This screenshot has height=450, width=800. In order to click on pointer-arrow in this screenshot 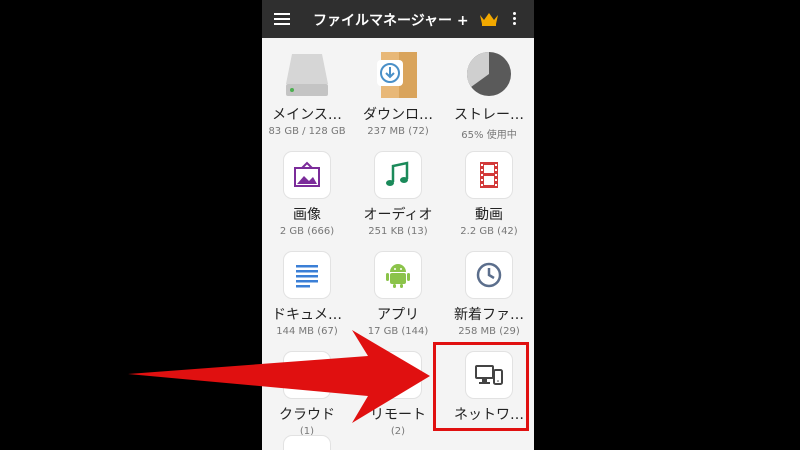, I will do `click(279, 376)`.